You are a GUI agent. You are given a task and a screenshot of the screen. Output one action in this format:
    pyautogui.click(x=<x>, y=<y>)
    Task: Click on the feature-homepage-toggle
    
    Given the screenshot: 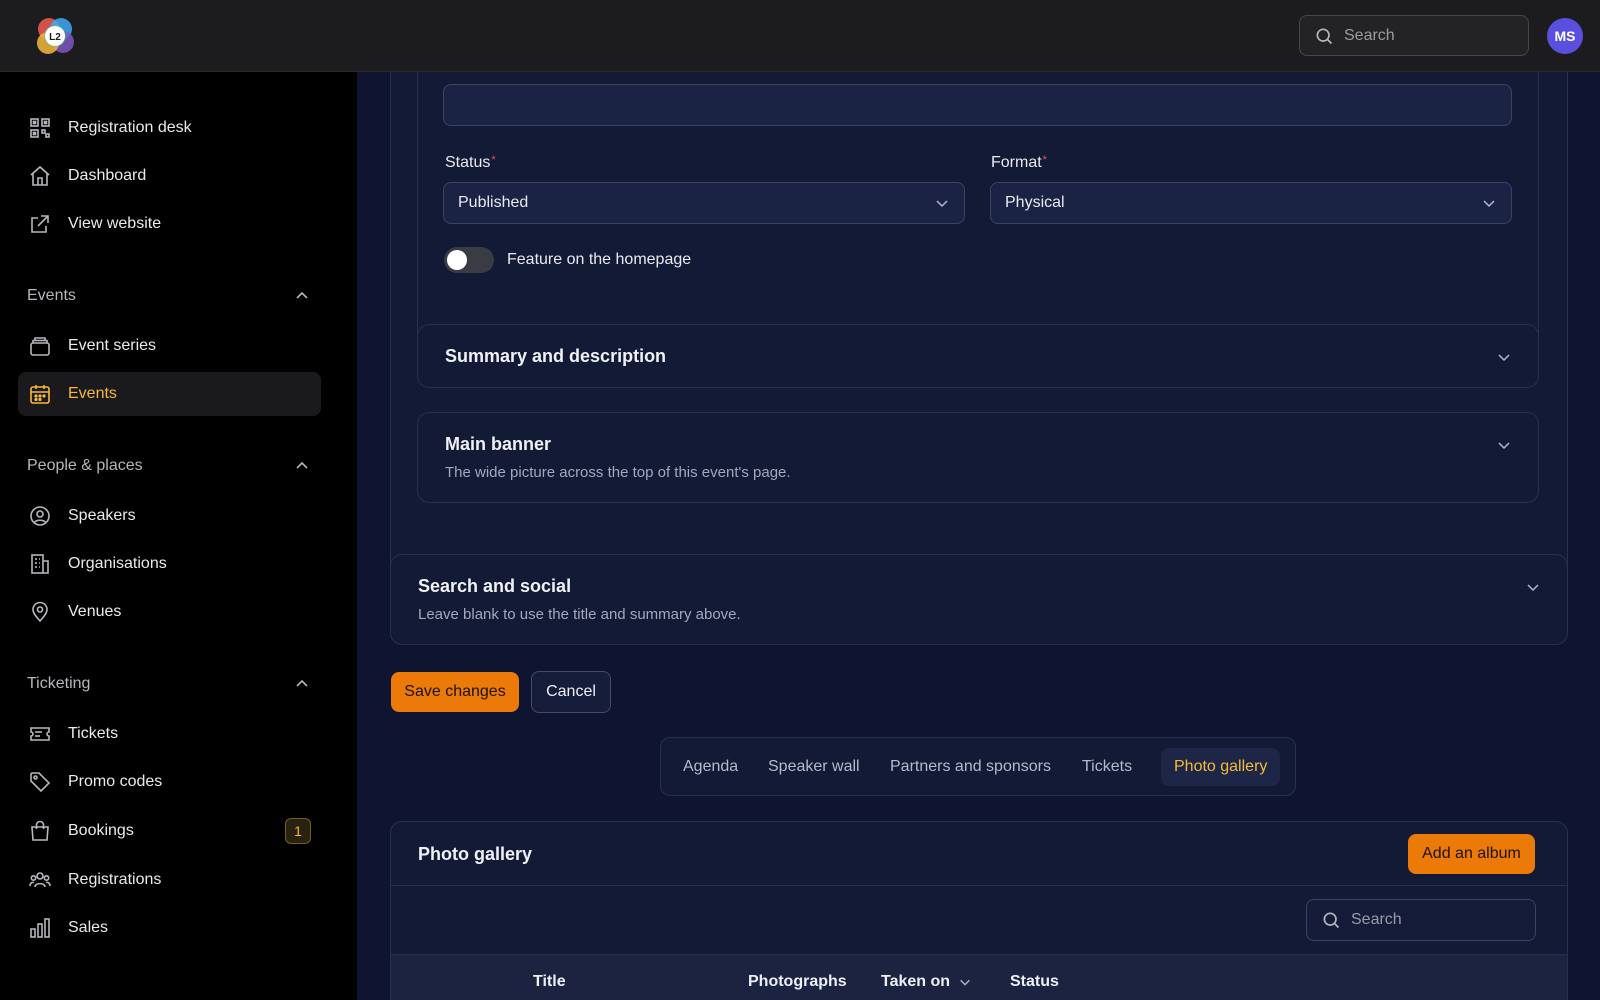 What is the action you would take?
    pyautogui.click(x=469, y=260)
    